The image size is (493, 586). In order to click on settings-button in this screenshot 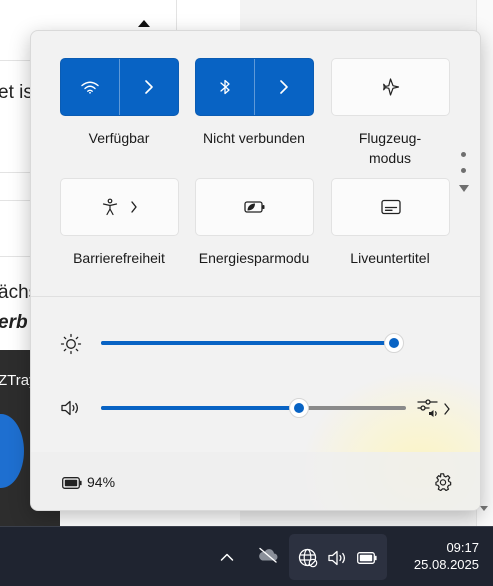, I will do `click(443, 484)`.